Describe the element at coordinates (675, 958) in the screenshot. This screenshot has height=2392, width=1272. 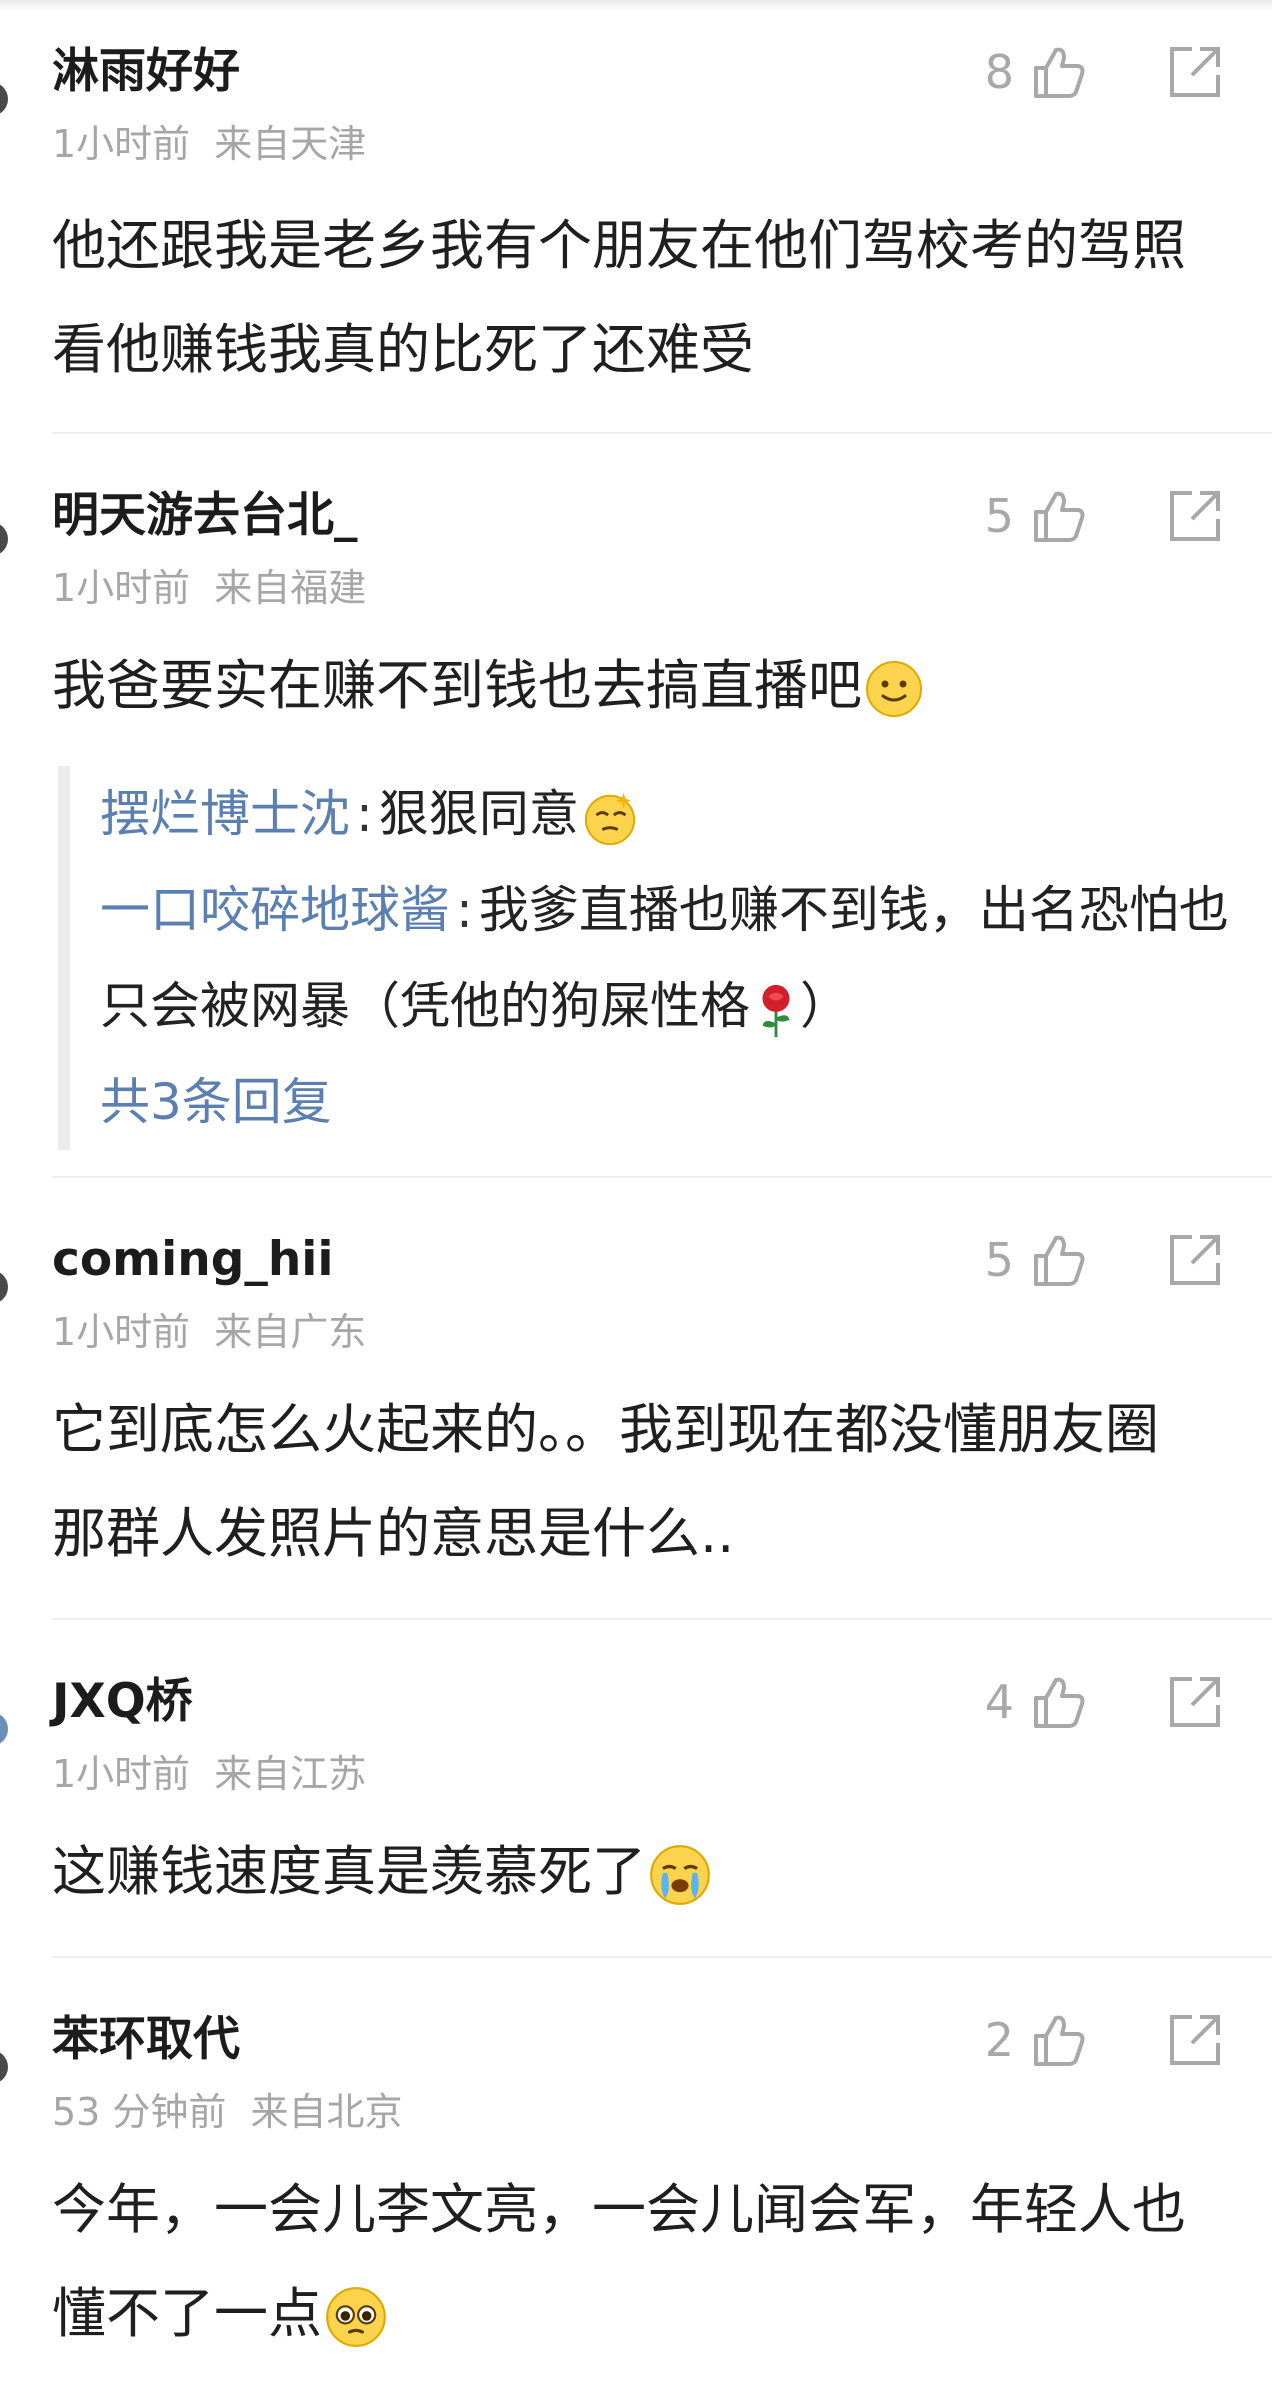
I see `reply-item: 一口咬碎地球酱: 我爹直播也赚不到钱，出名恐怕也只会被网暴（凭他的狗屎性格 ）` at that location.